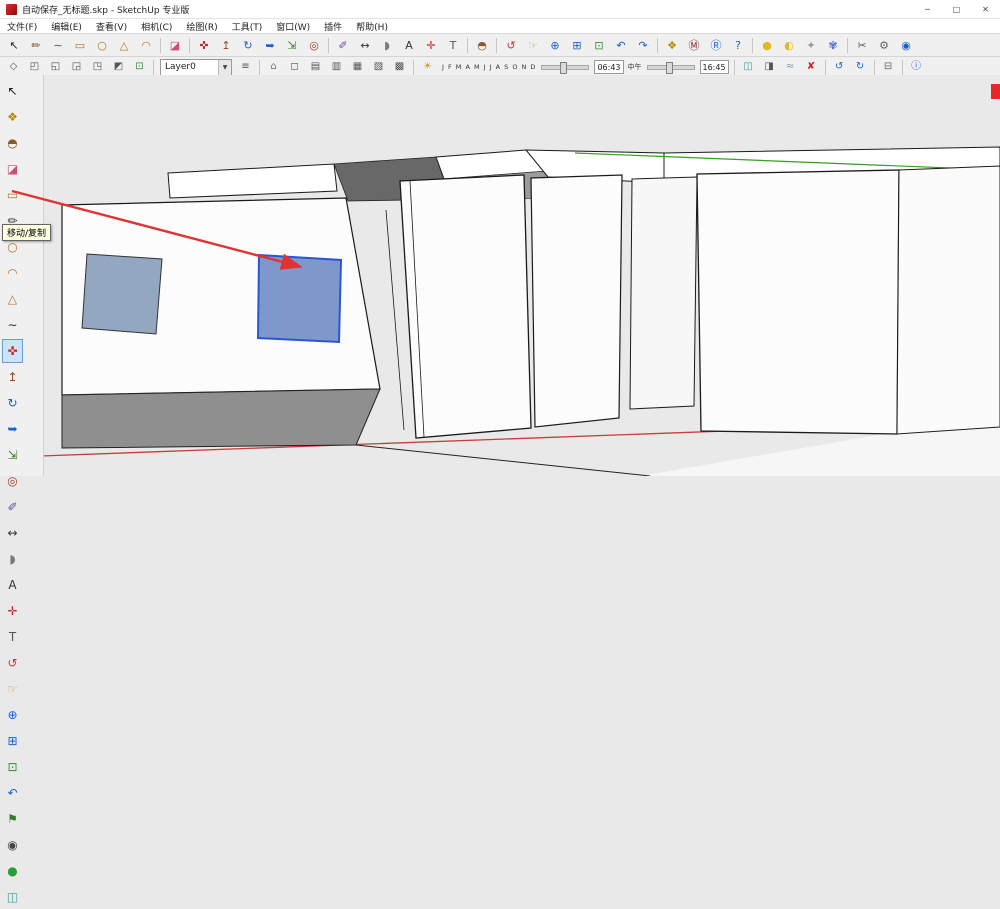  Describe the element at coordinates (226, 45) in the screenshot. I see `push-pull-tool: ↥` at that location.